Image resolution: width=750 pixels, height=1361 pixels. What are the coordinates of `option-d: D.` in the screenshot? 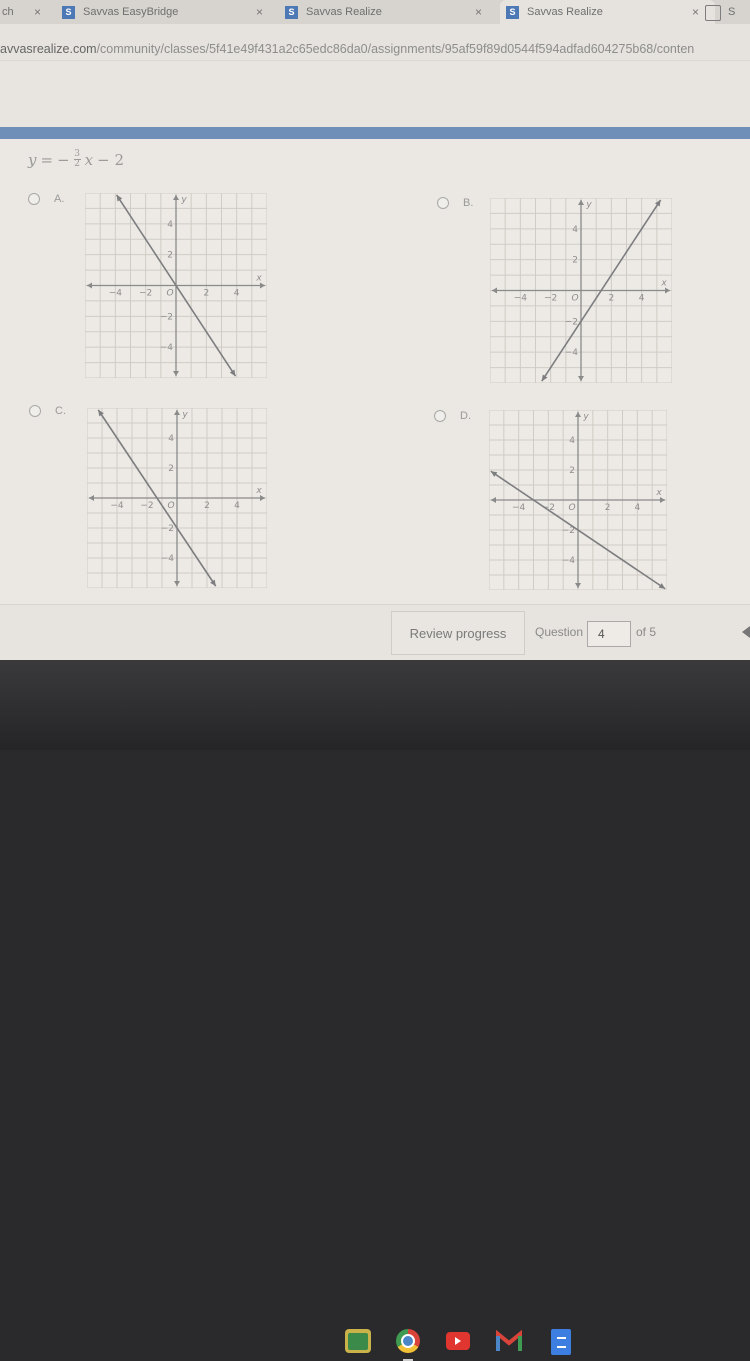 It's located at (452, 416).